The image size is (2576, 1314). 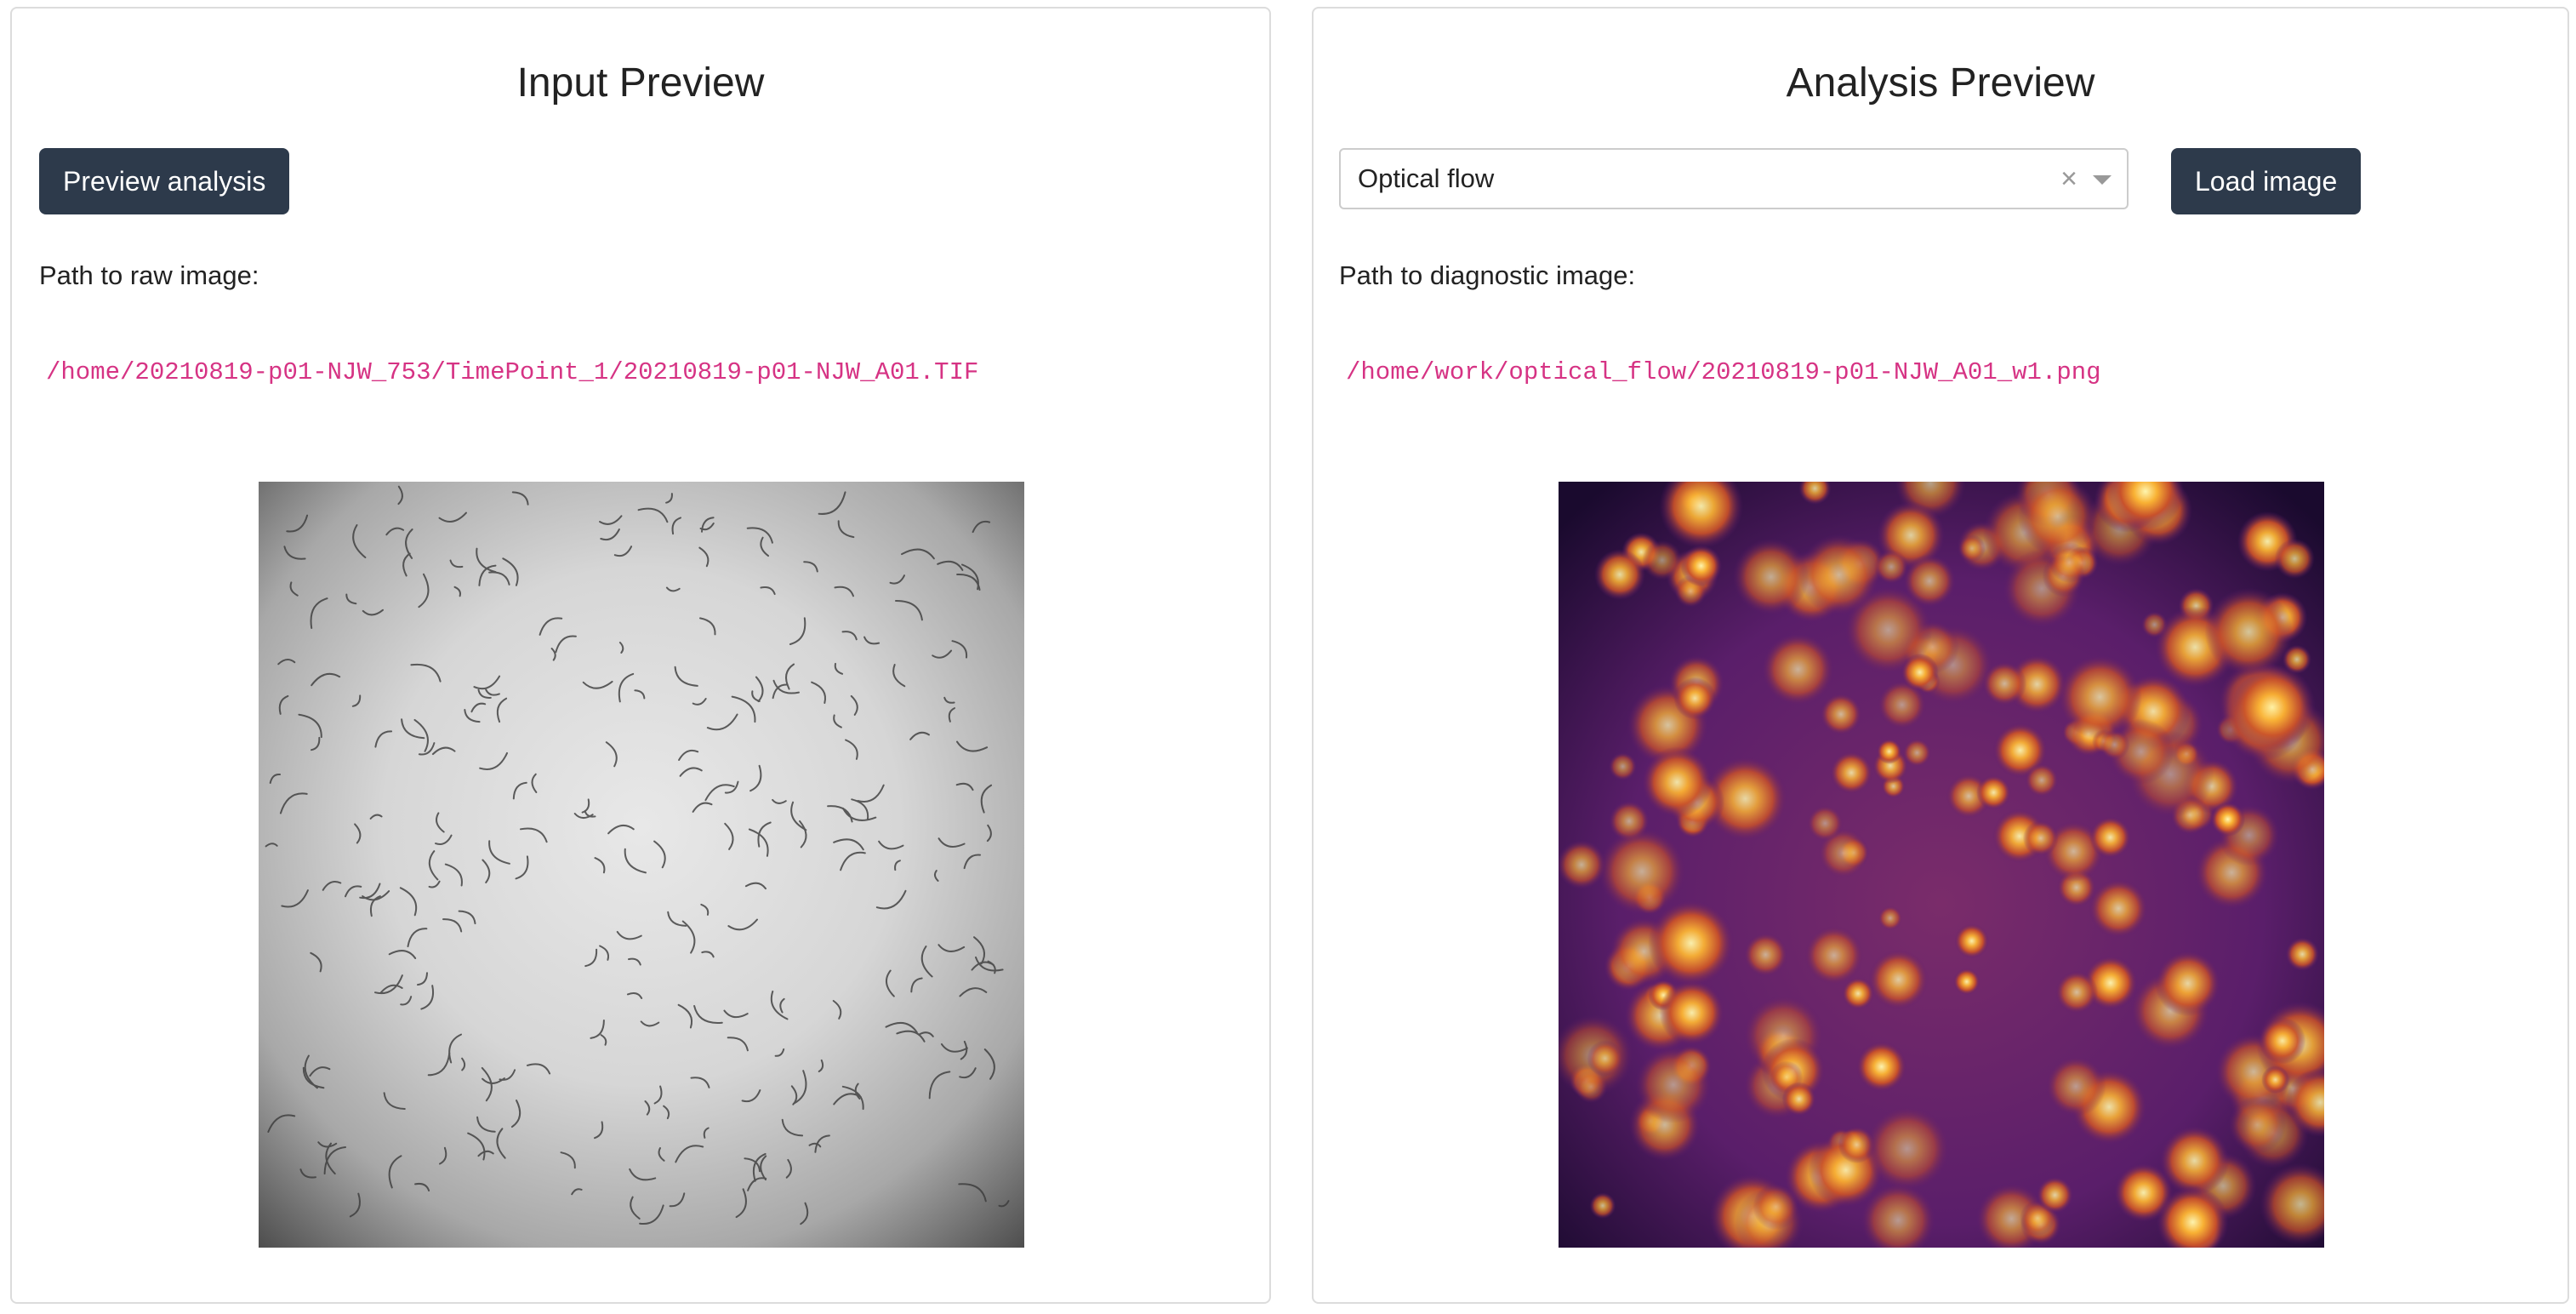 What do you see at coordinates (1487, 275) in the screenshot?
I see `diagnostic-image-path-label: Path to diagnostic image:` at bounding box center [1487, 275].